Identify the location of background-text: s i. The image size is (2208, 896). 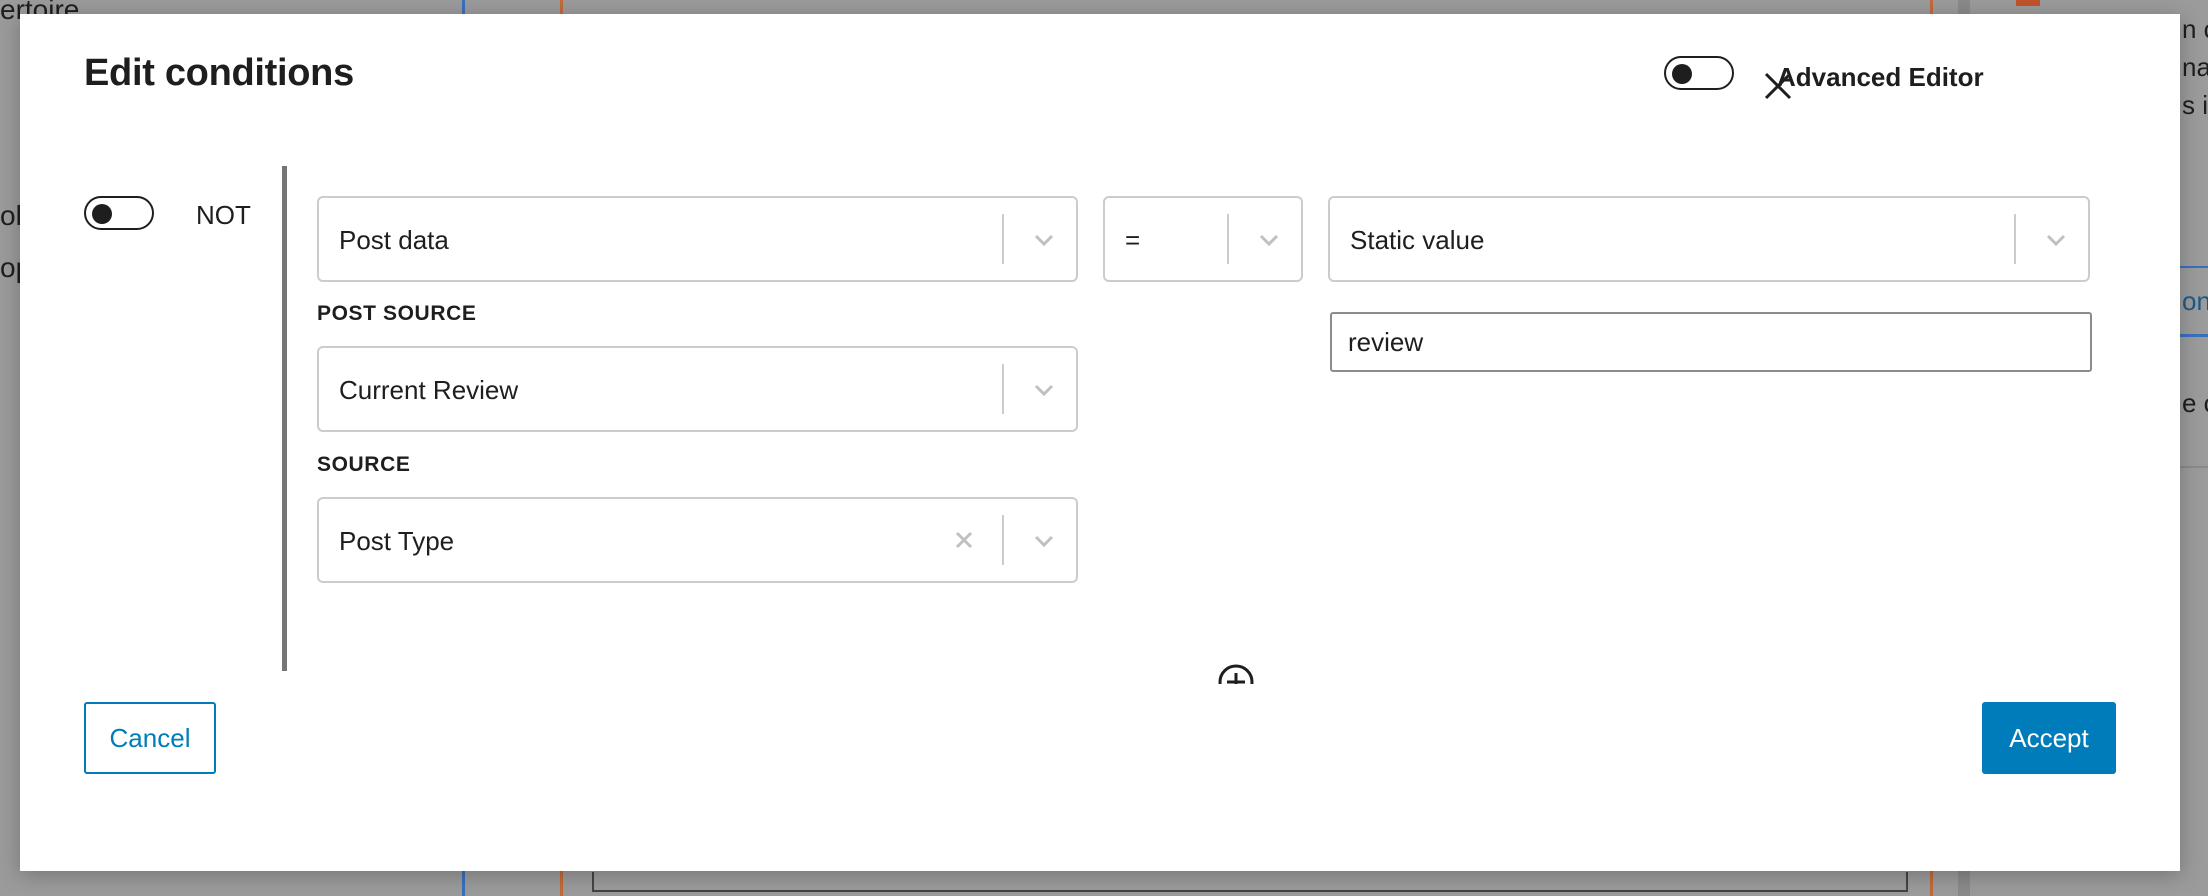
(2195, 105).